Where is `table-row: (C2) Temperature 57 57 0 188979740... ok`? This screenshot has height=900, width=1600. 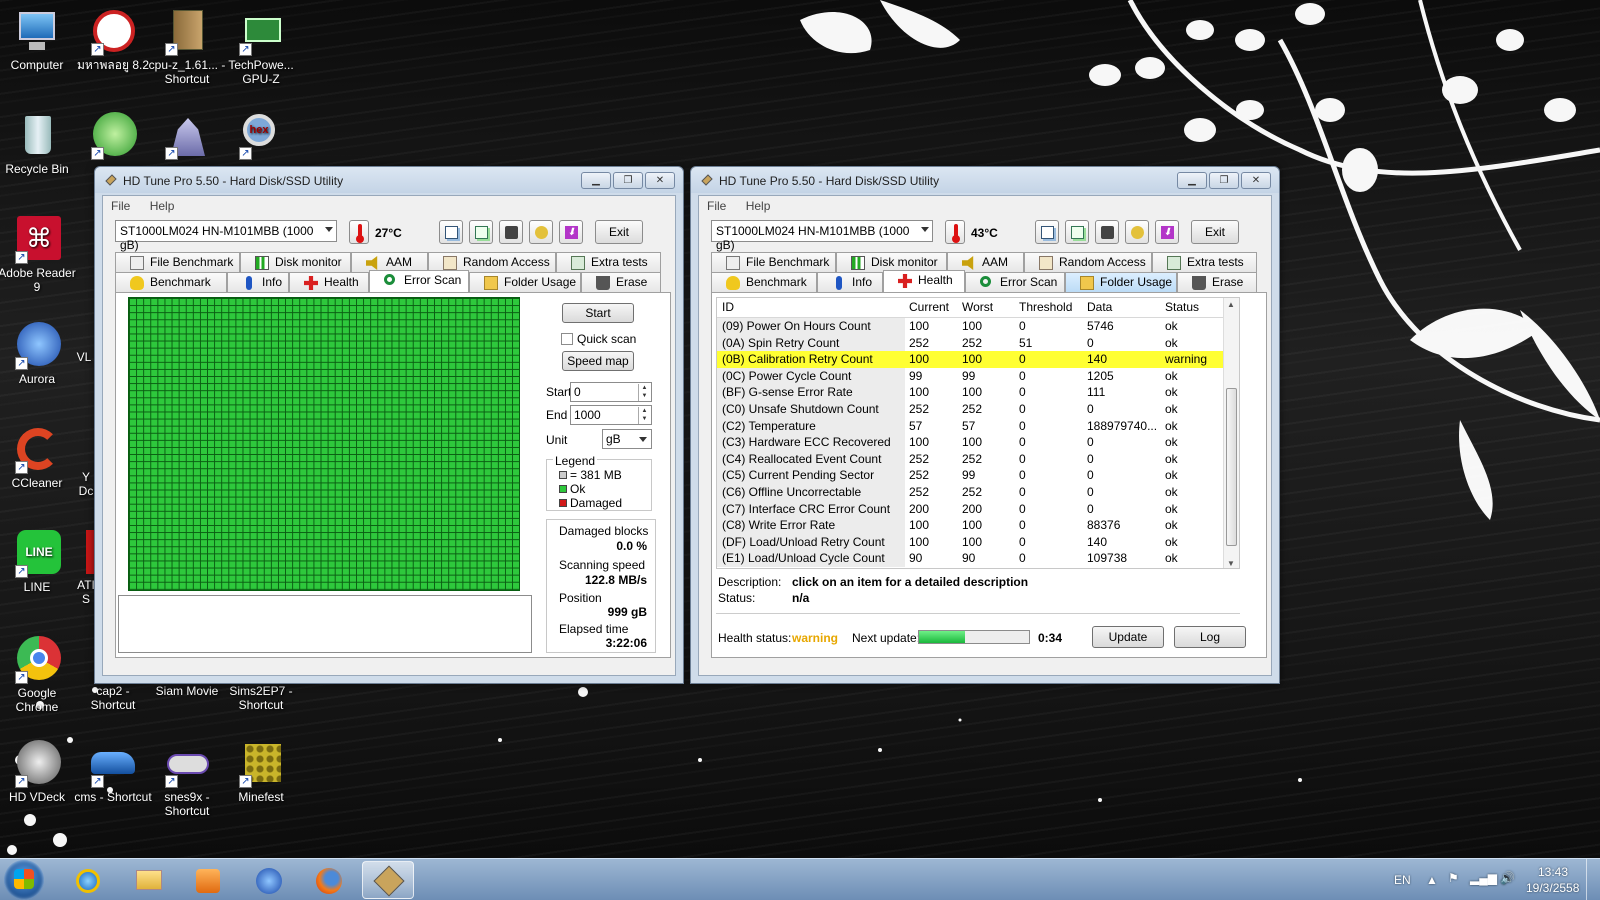 table-row: (C2) Temperature 57 57 0 188979740... ok is located at coordinates (978, 426).